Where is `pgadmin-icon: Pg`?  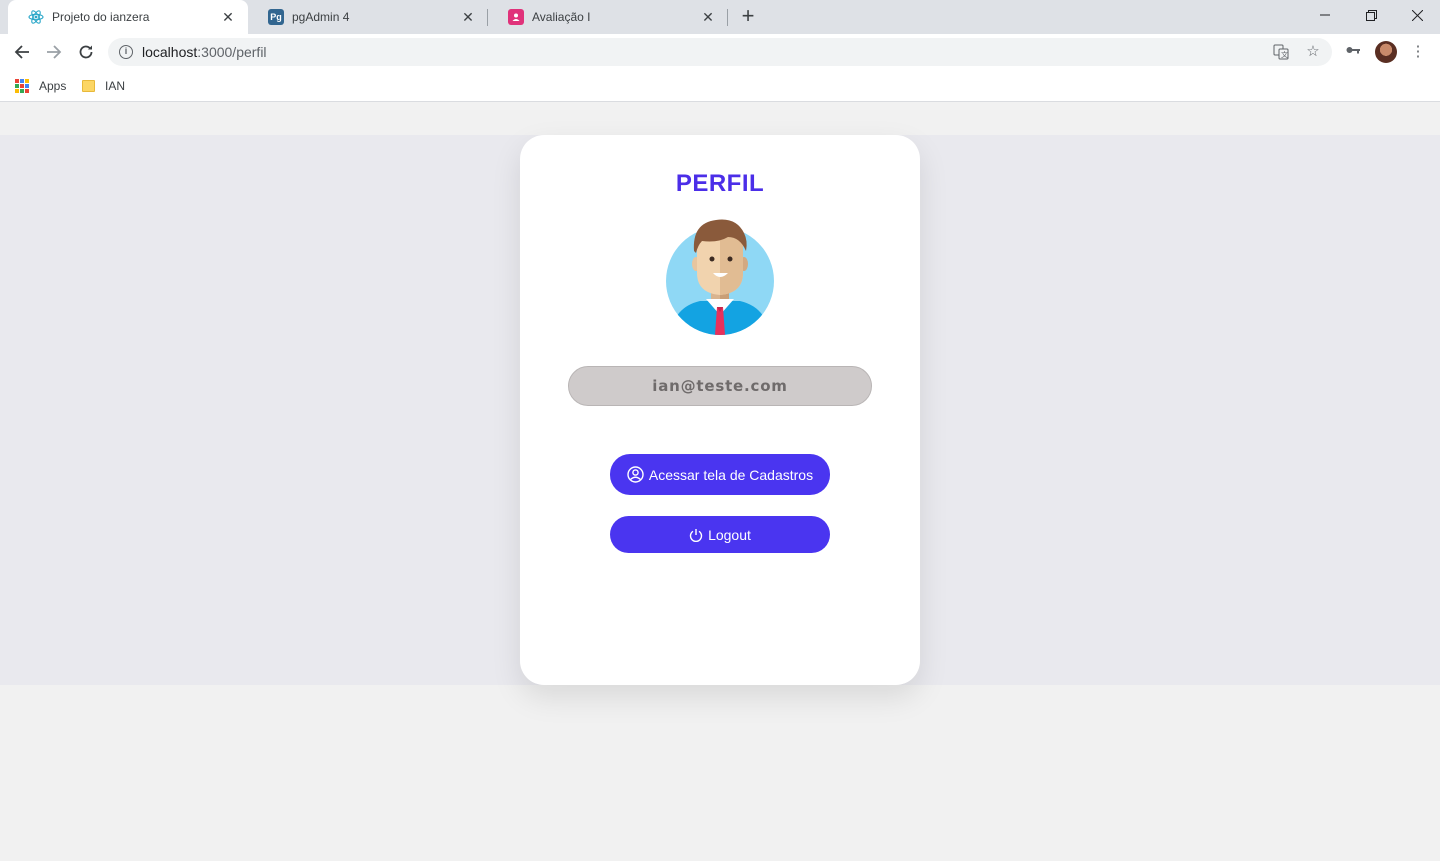
pgadmin-icon: Pg is located at coordinates (276, 17).